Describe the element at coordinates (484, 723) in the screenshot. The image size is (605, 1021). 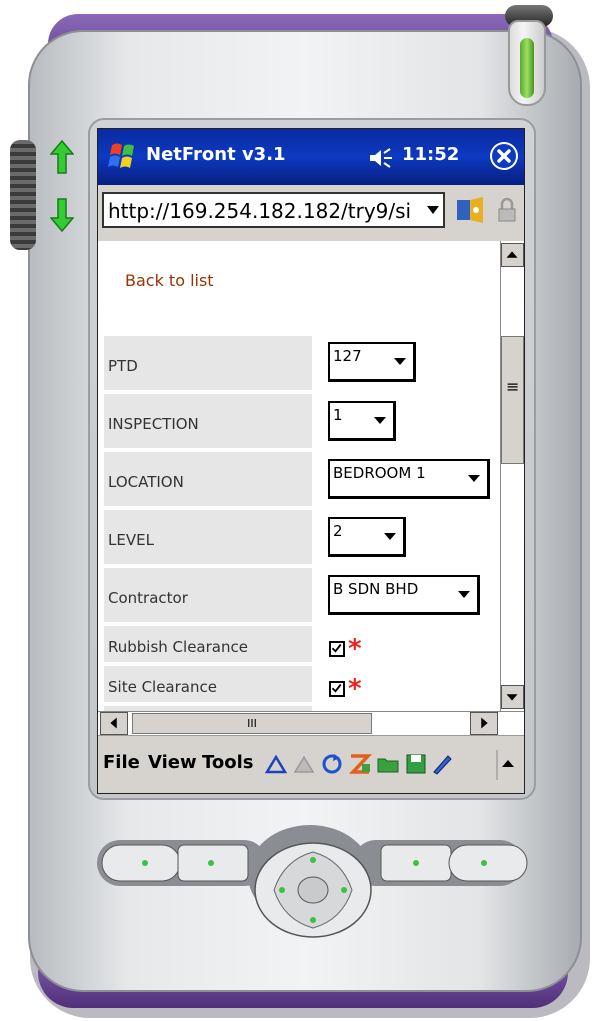
I see `scroll-right-button` at that location.